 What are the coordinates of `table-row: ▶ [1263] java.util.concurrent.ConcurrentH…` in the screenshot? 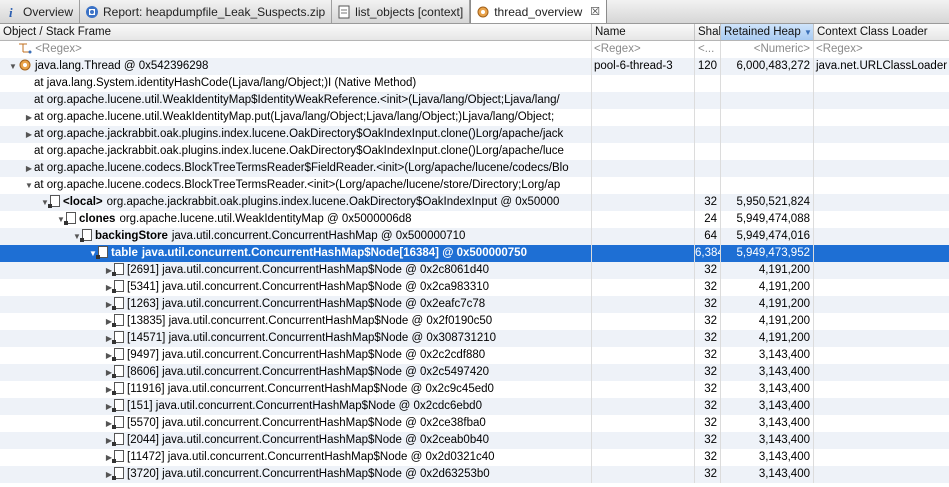 It's located at (474, 304).